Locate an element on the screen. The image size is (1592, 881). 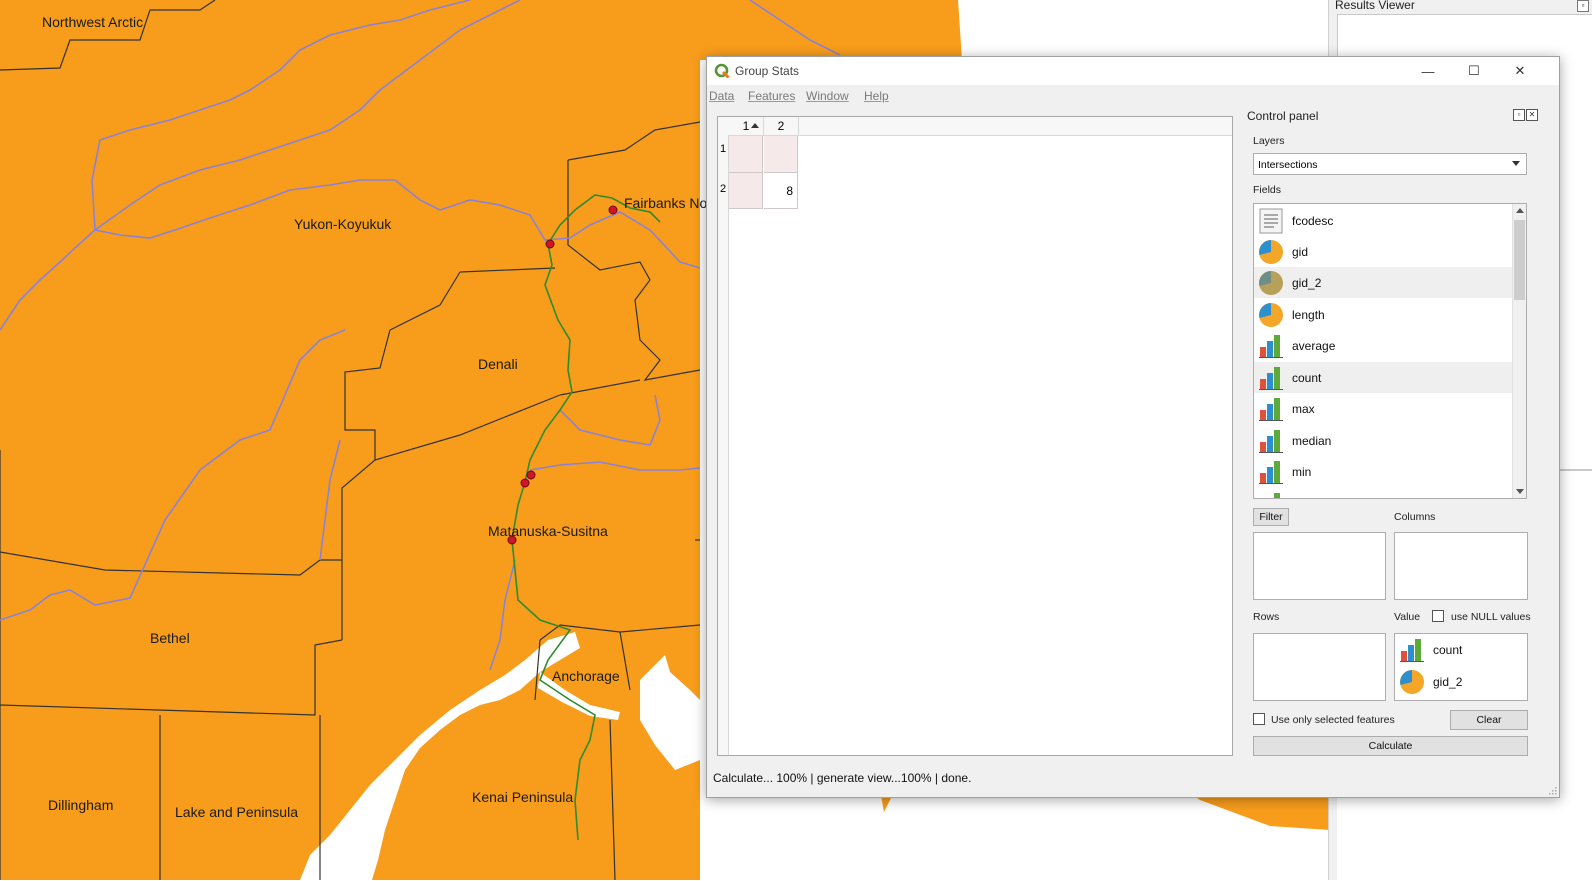
close-panel-icon: ✕ is located at coordinates (1532, 115).